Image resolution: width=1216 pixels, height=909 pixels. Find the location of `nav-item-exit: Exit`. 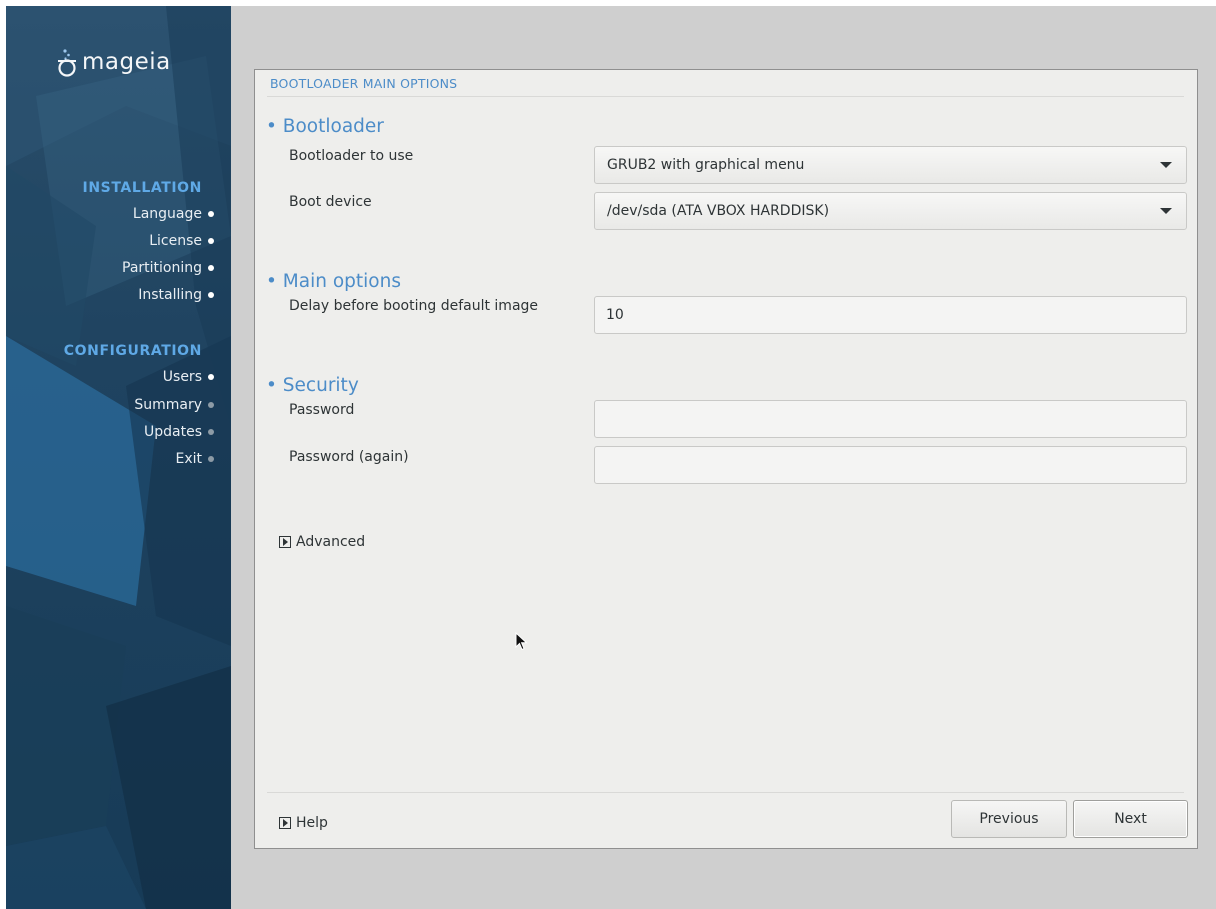

nav-item-exit: Exit is located at coordinates (194, 459).